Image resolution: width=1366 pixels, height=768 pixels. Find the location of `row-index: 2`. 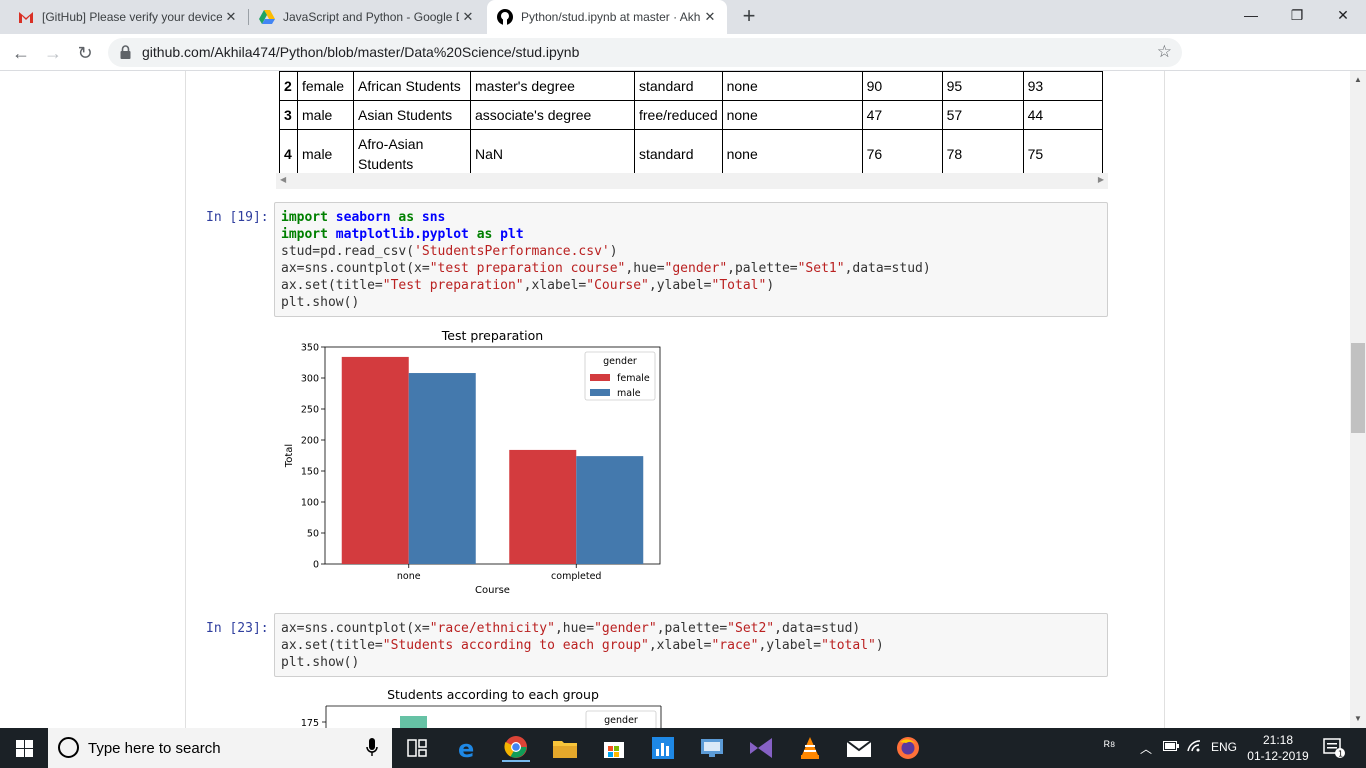

row-index: 2 is located at coordinates (288, 86).